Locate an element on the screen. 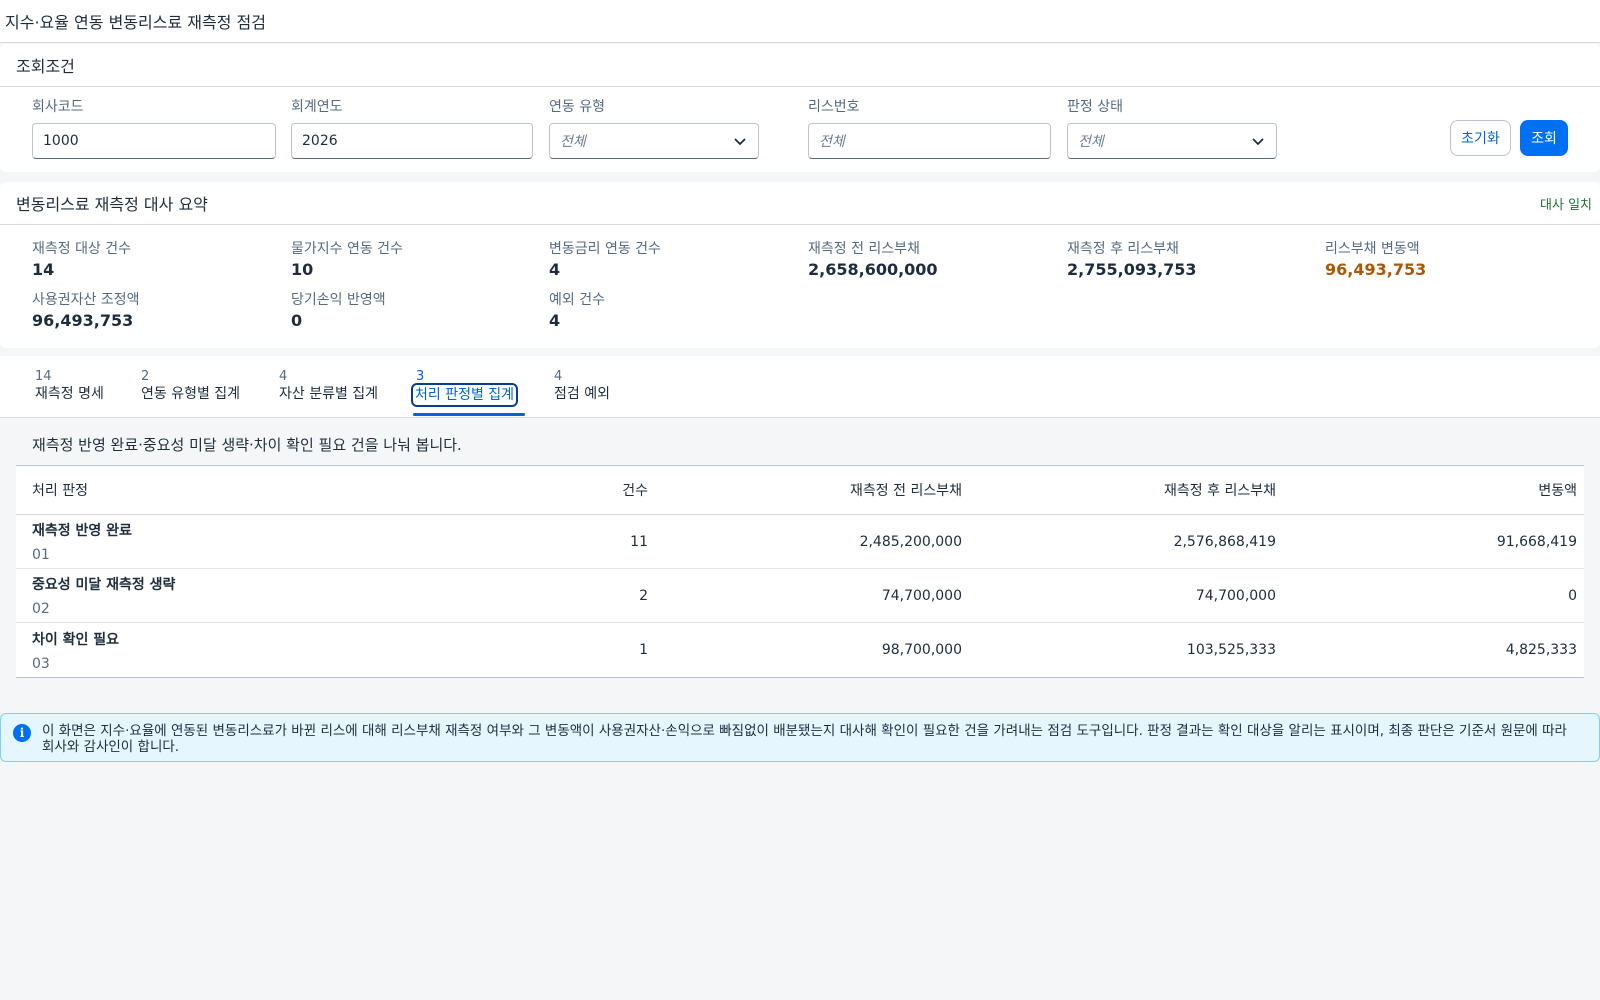  column-header-judgement: 처리 판정 is located at coordinates (256, 490).